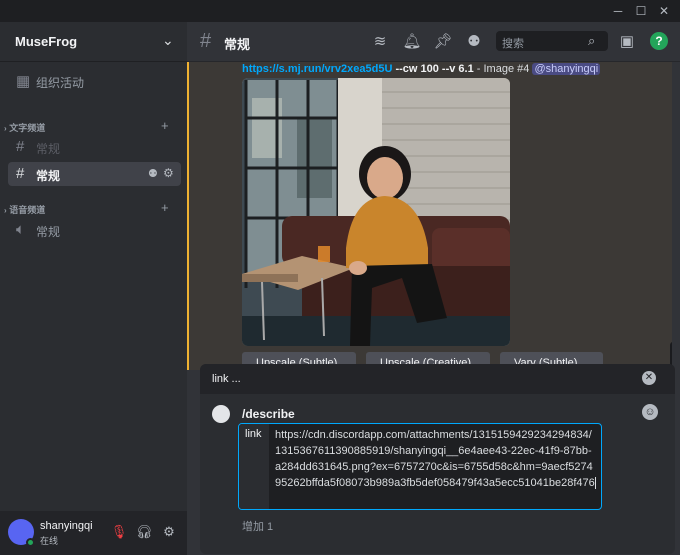 This screenshot has width=680, height=555. Describe the element at coordinates (169, 532) in the screenshot. I see `settings-gear-icon: ⚙` at that location.